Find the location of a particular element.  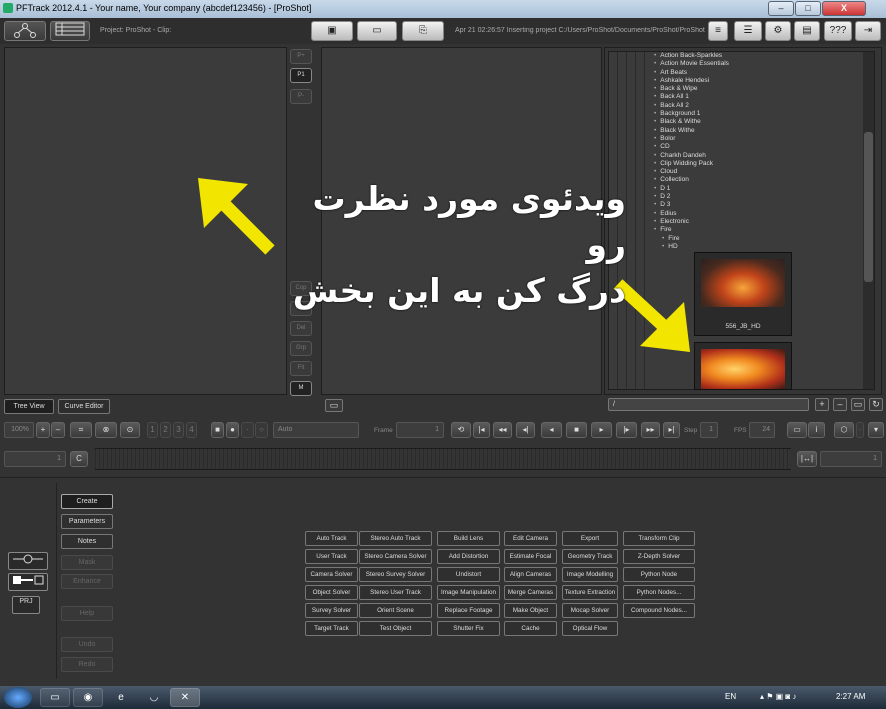

info-button: i is located at coordinates (816, 430).